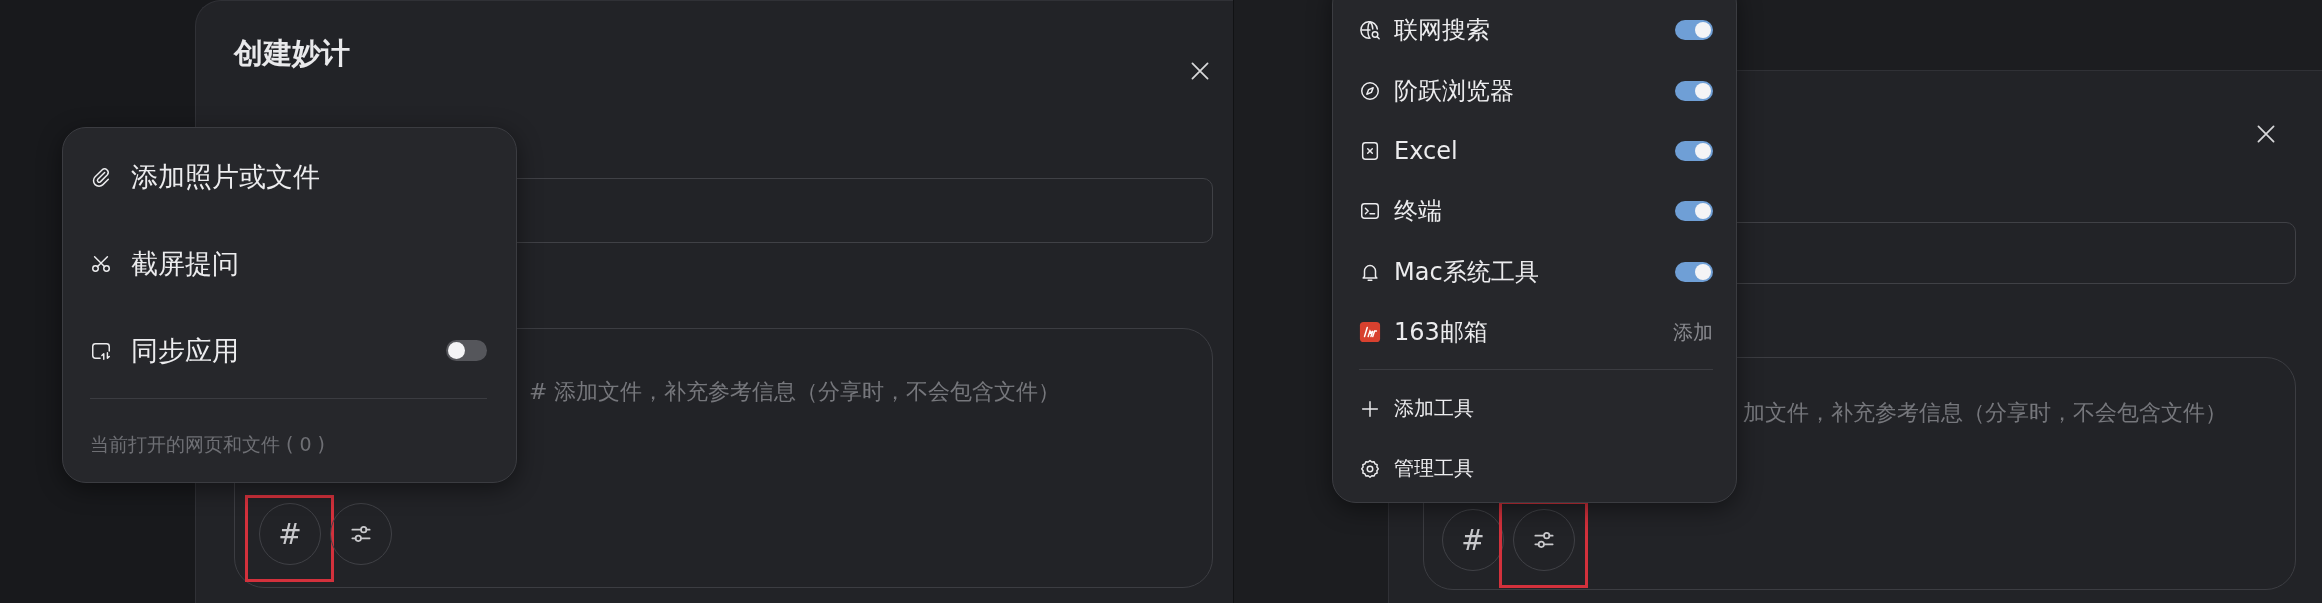 This screenshot has width=2322, height=603. I want to click on paperclip-icon, so click(101, 176).